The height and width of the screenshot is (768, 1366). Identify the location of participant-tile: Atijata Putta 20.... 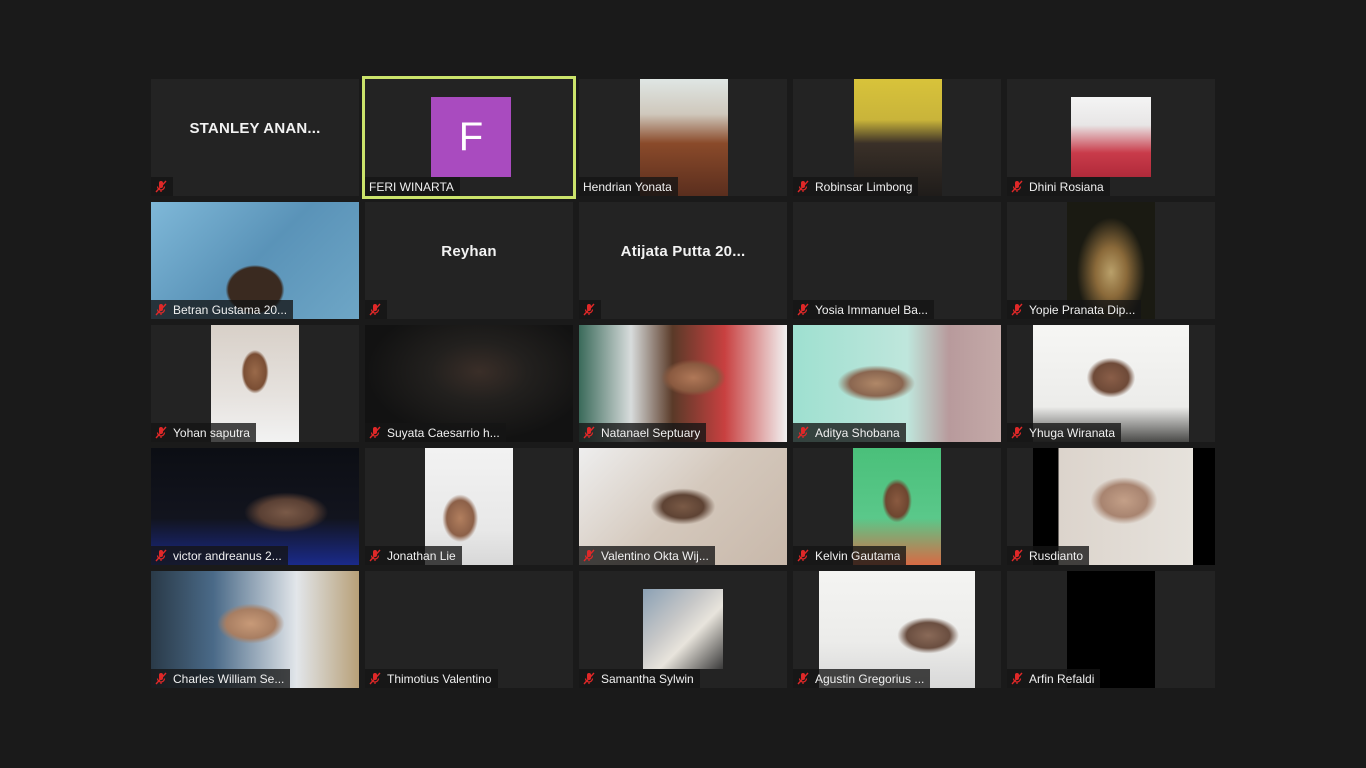
(683, 260).